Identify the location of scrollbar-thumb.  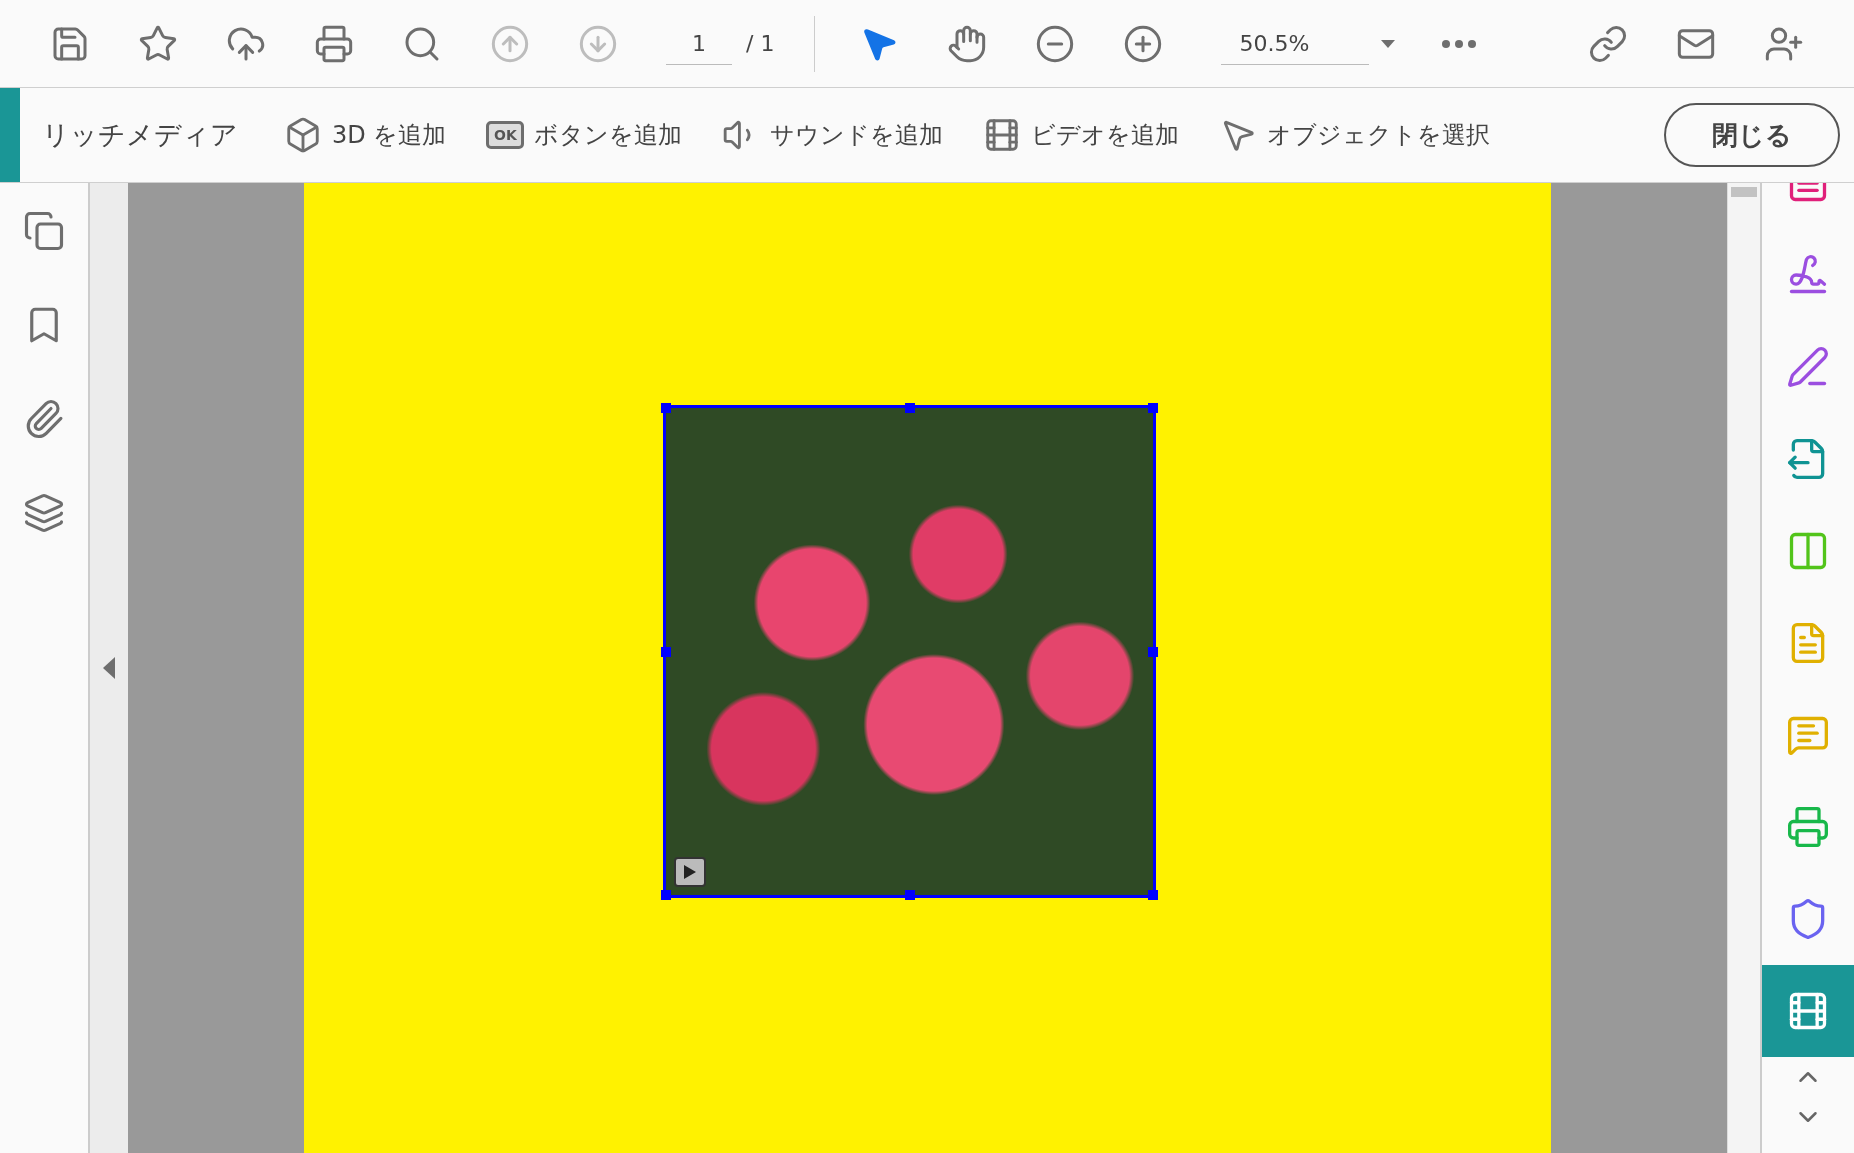
(1744, 192).